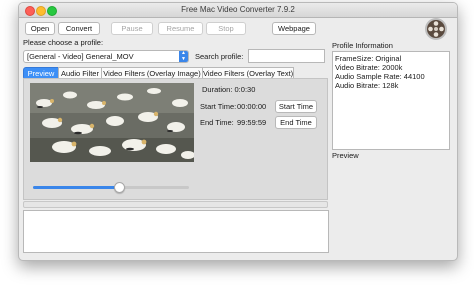 The width and height of the screenshot is (474, 289). I want to click on start-time-label: Start Time:, so click(218, 106).